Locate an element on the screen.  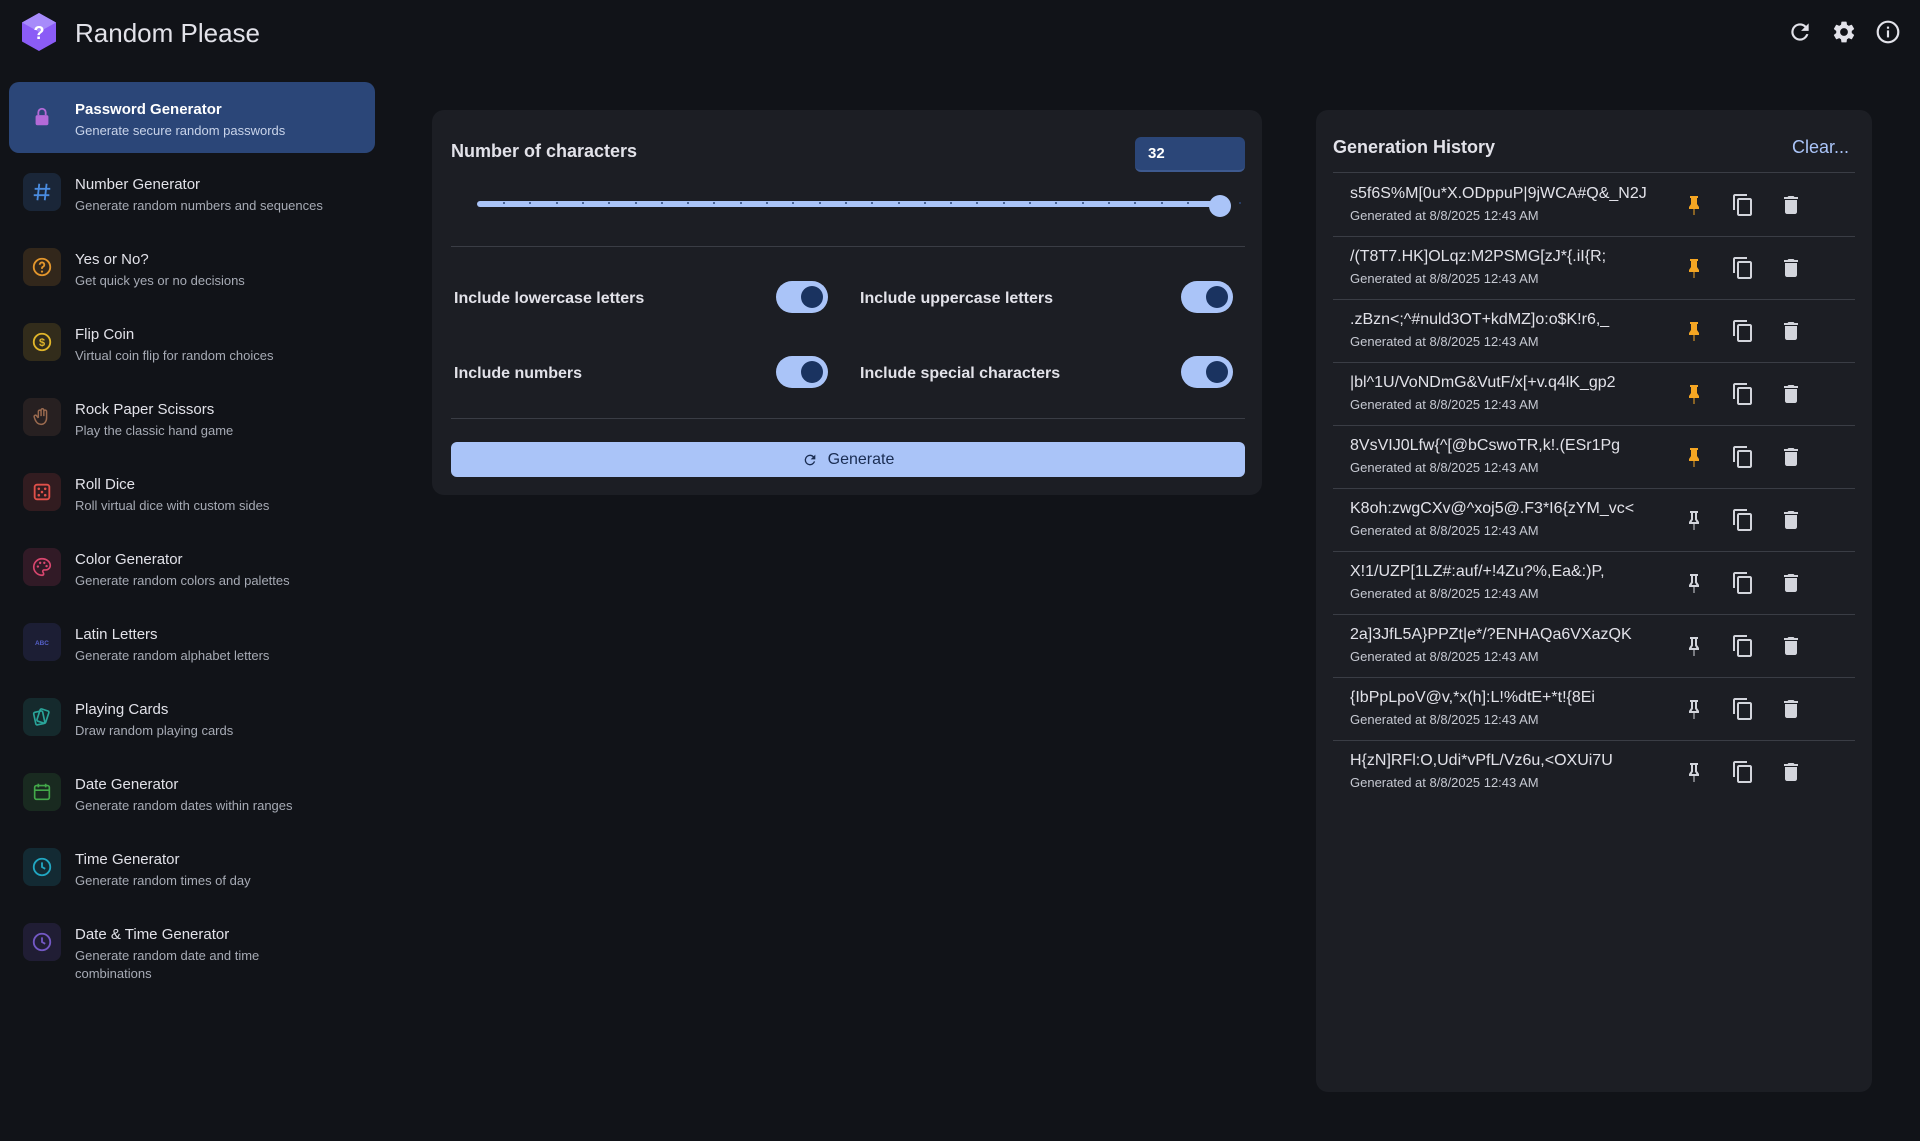
history-password: X!1/UZP[1LZ#:auf/+!4Zu?%,Ea&:)P, is located at coordinates (1477, 571).